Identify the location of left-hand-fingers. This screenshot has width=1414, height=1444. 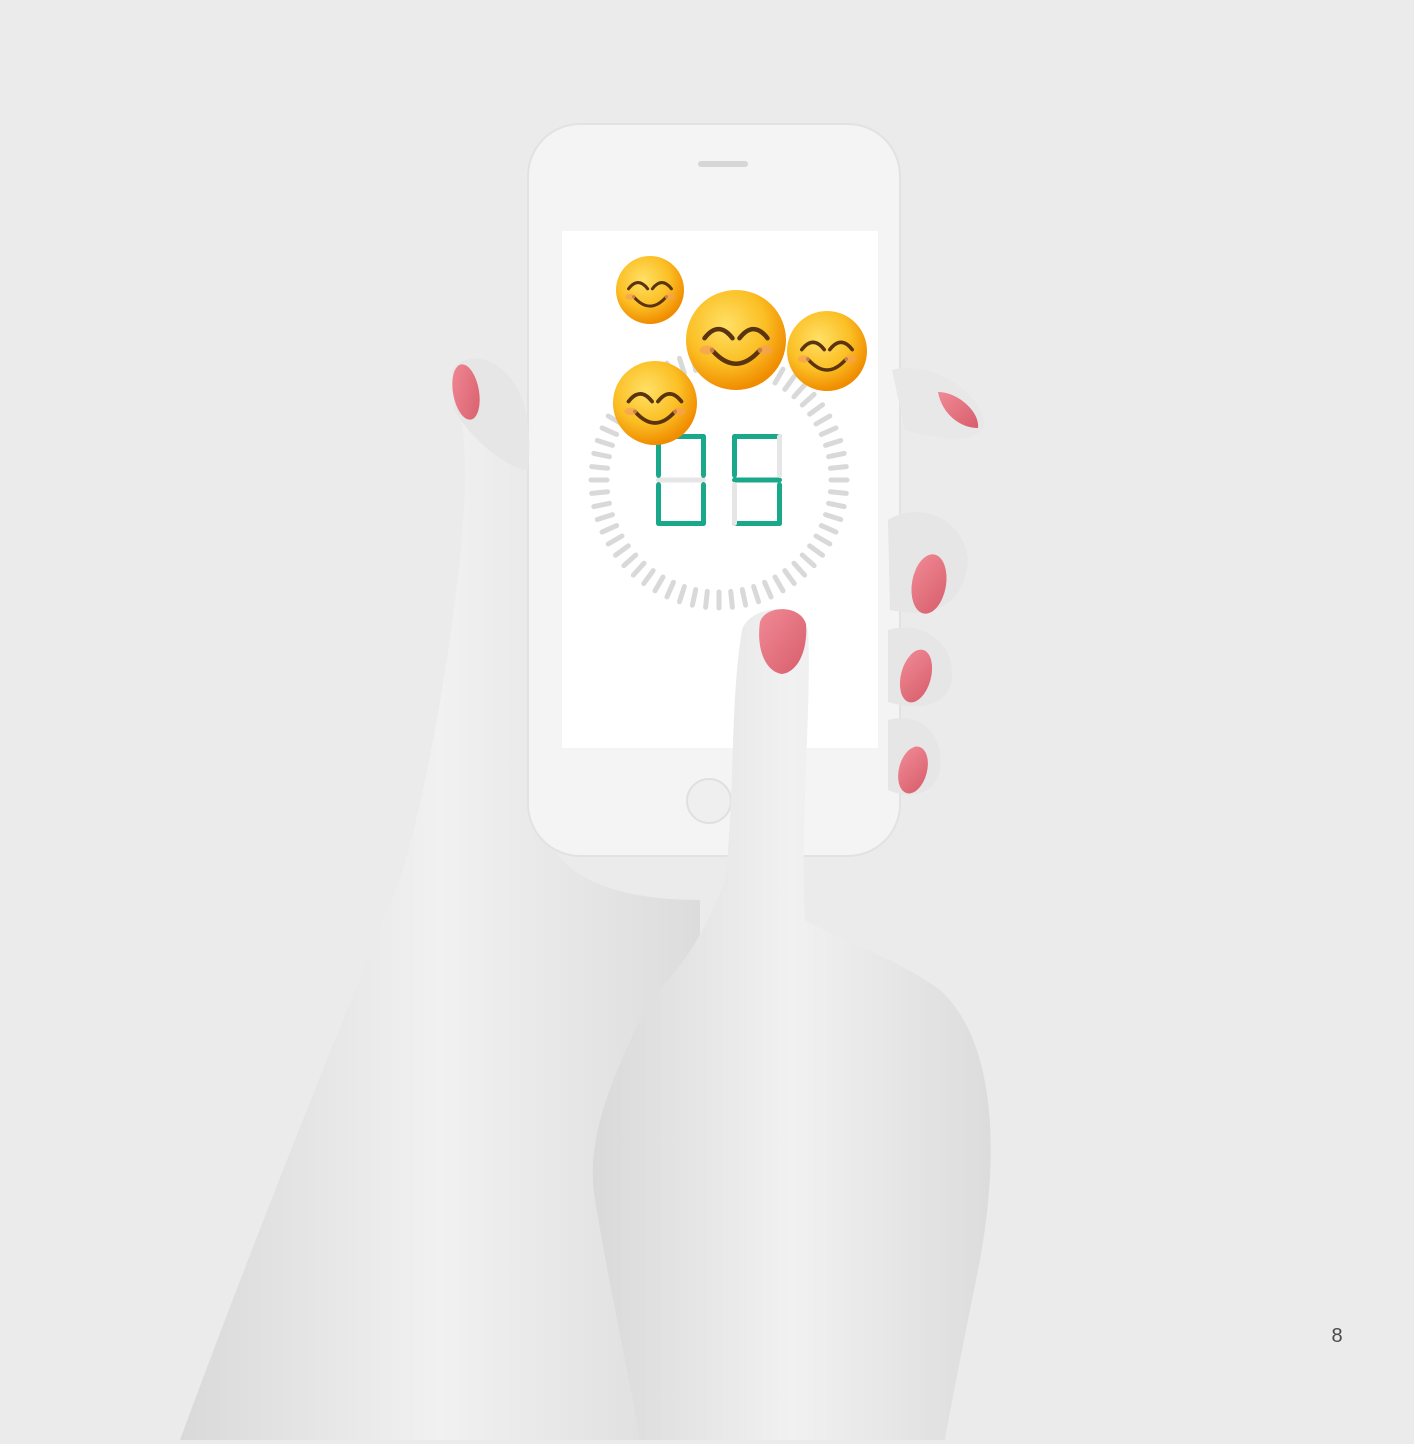
(936, 581).